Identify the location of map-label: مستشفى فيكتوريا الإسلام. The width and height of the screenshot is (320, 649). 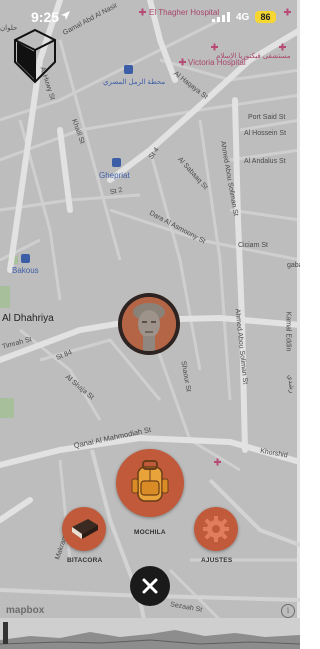
(253, 56).